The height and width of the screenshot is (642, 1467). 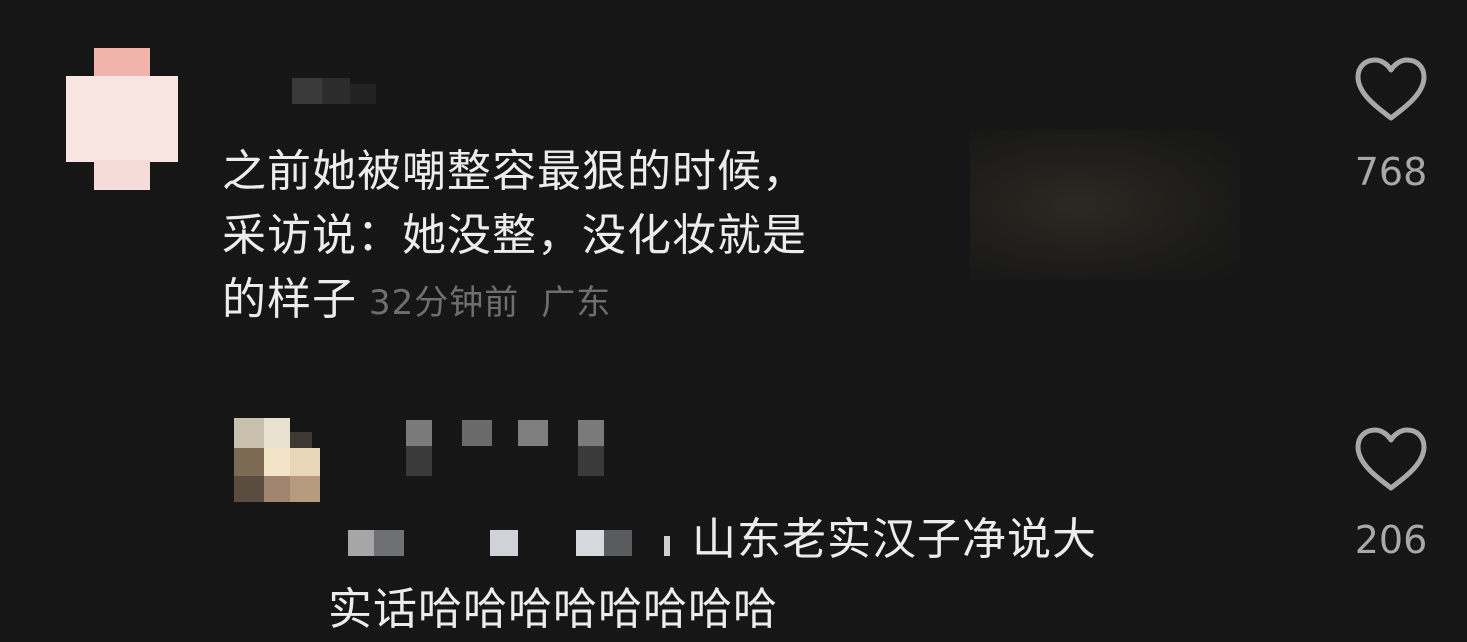 I want to click on comment-line-with-meta: 的样子 32分钟前 广东, so click(x=514, y=301).